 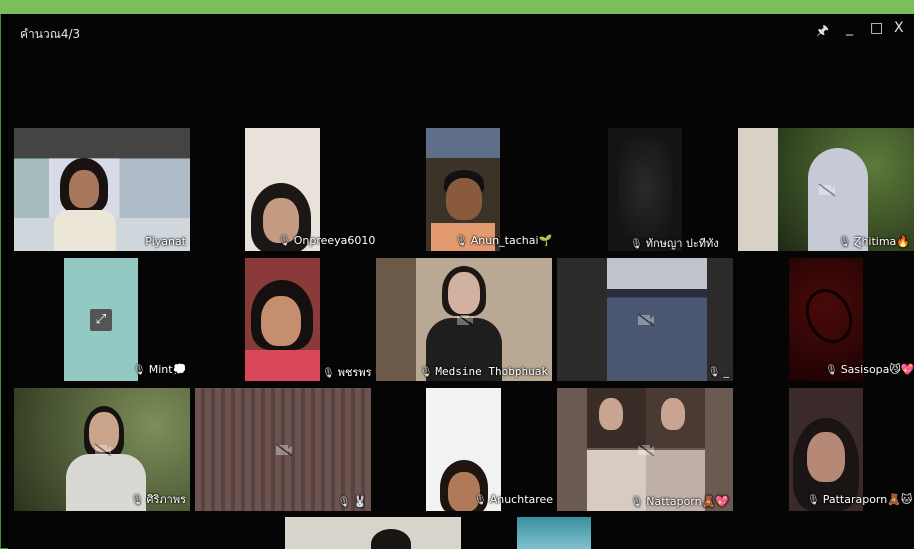 I want to click on minimize-button: _, so click(x=849, y=28).